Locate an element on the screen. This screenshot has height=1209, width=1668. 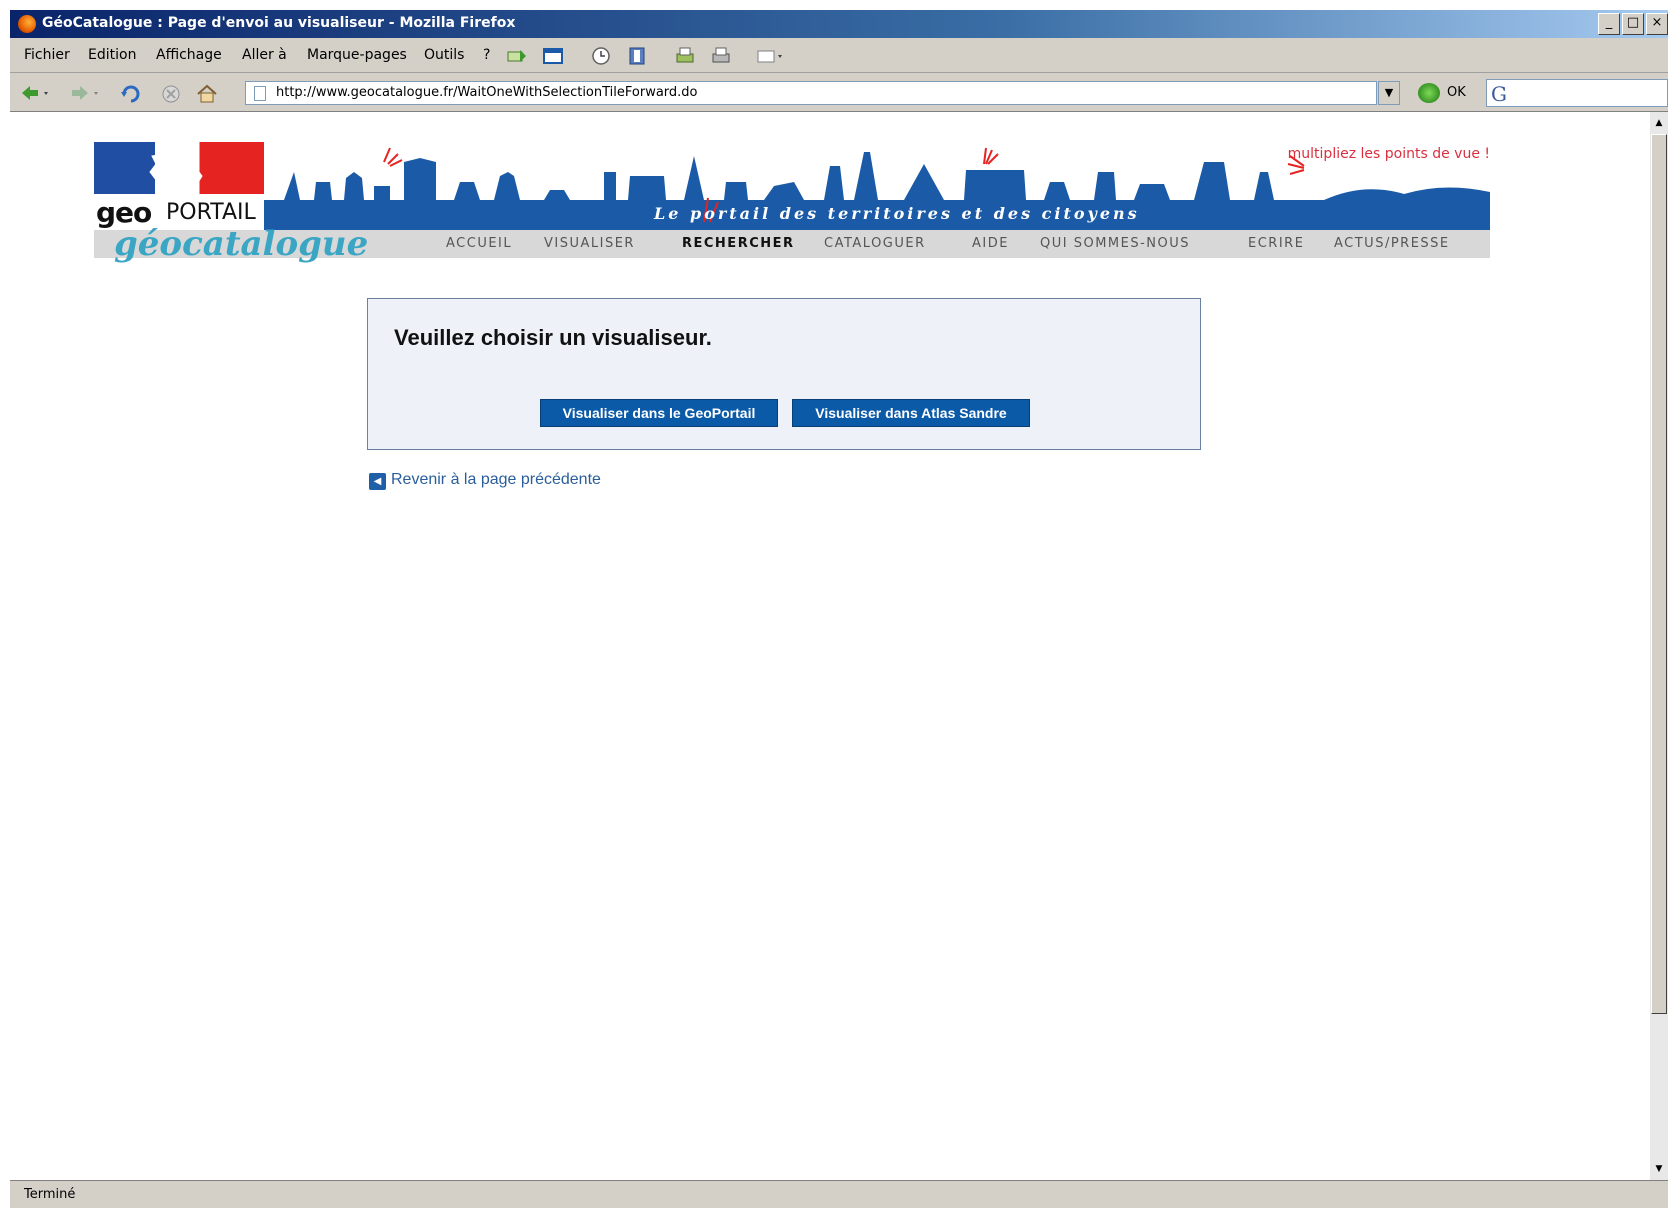
back-arrow-icon is located at coordinates (34, 93).